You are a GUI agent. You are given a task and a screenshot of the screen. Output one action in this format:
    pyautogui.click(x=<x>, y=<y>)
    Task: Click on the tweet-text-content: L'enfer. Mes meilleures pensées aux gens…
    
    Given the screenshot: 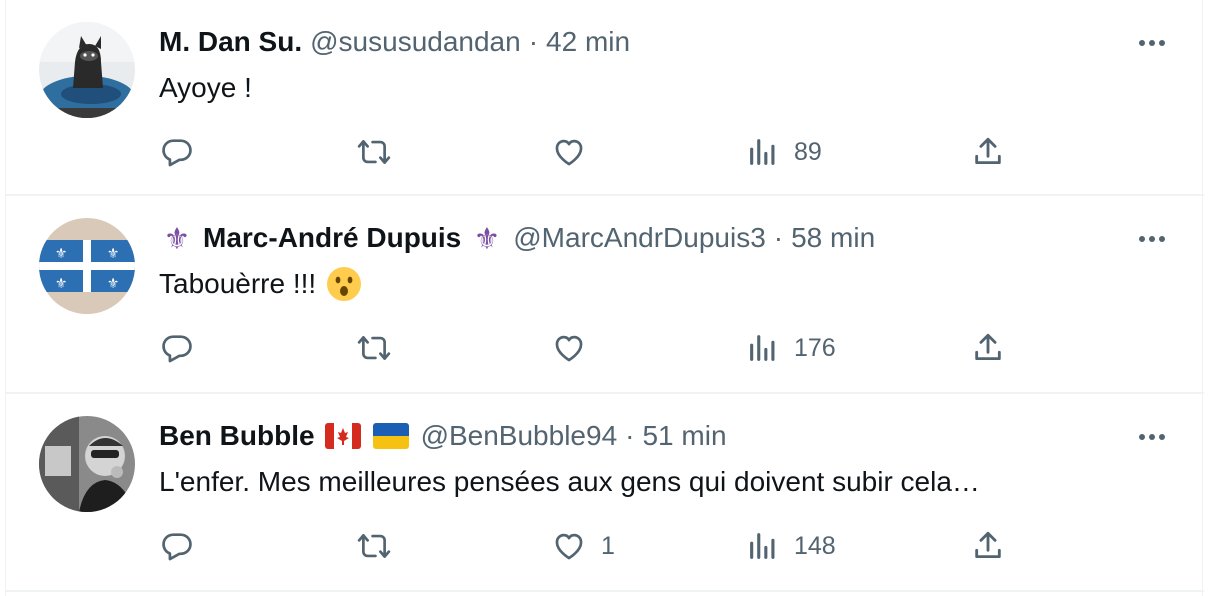 What is the action you would take?
    pyautogui.click(x=569, y=481)
    